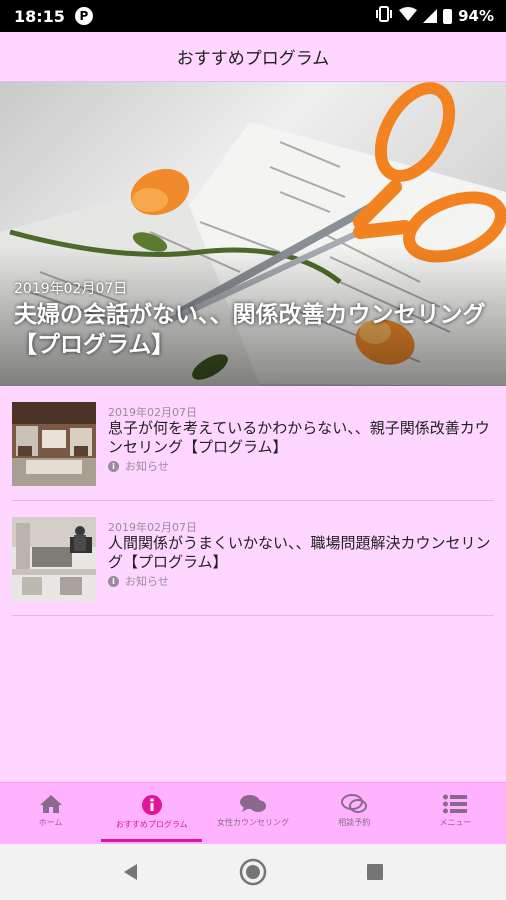  Describe the element at coordinates (253, 822) in the screenshot. I see `tab-label: 女性カウンセリング` at that location.